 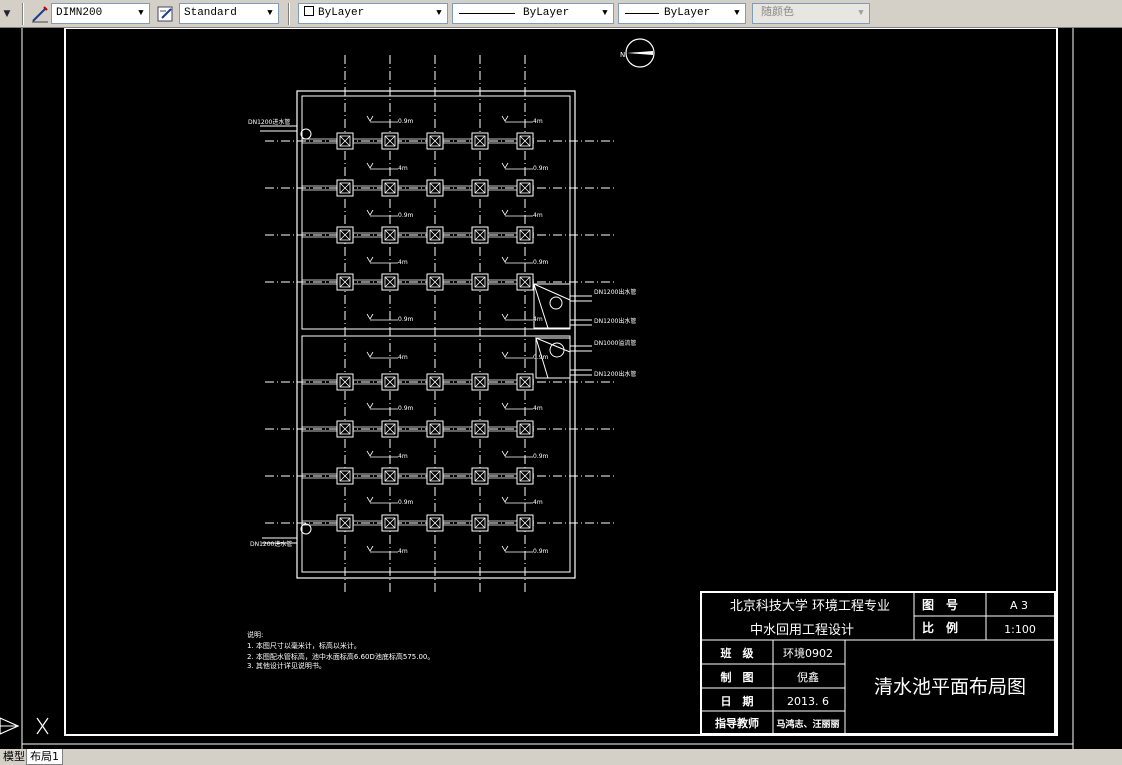 What do you see at coordinates (269, 122) in the screenshot?
I see `inlet-label-top: DN1200进水管` at bounding box center [269, 122].